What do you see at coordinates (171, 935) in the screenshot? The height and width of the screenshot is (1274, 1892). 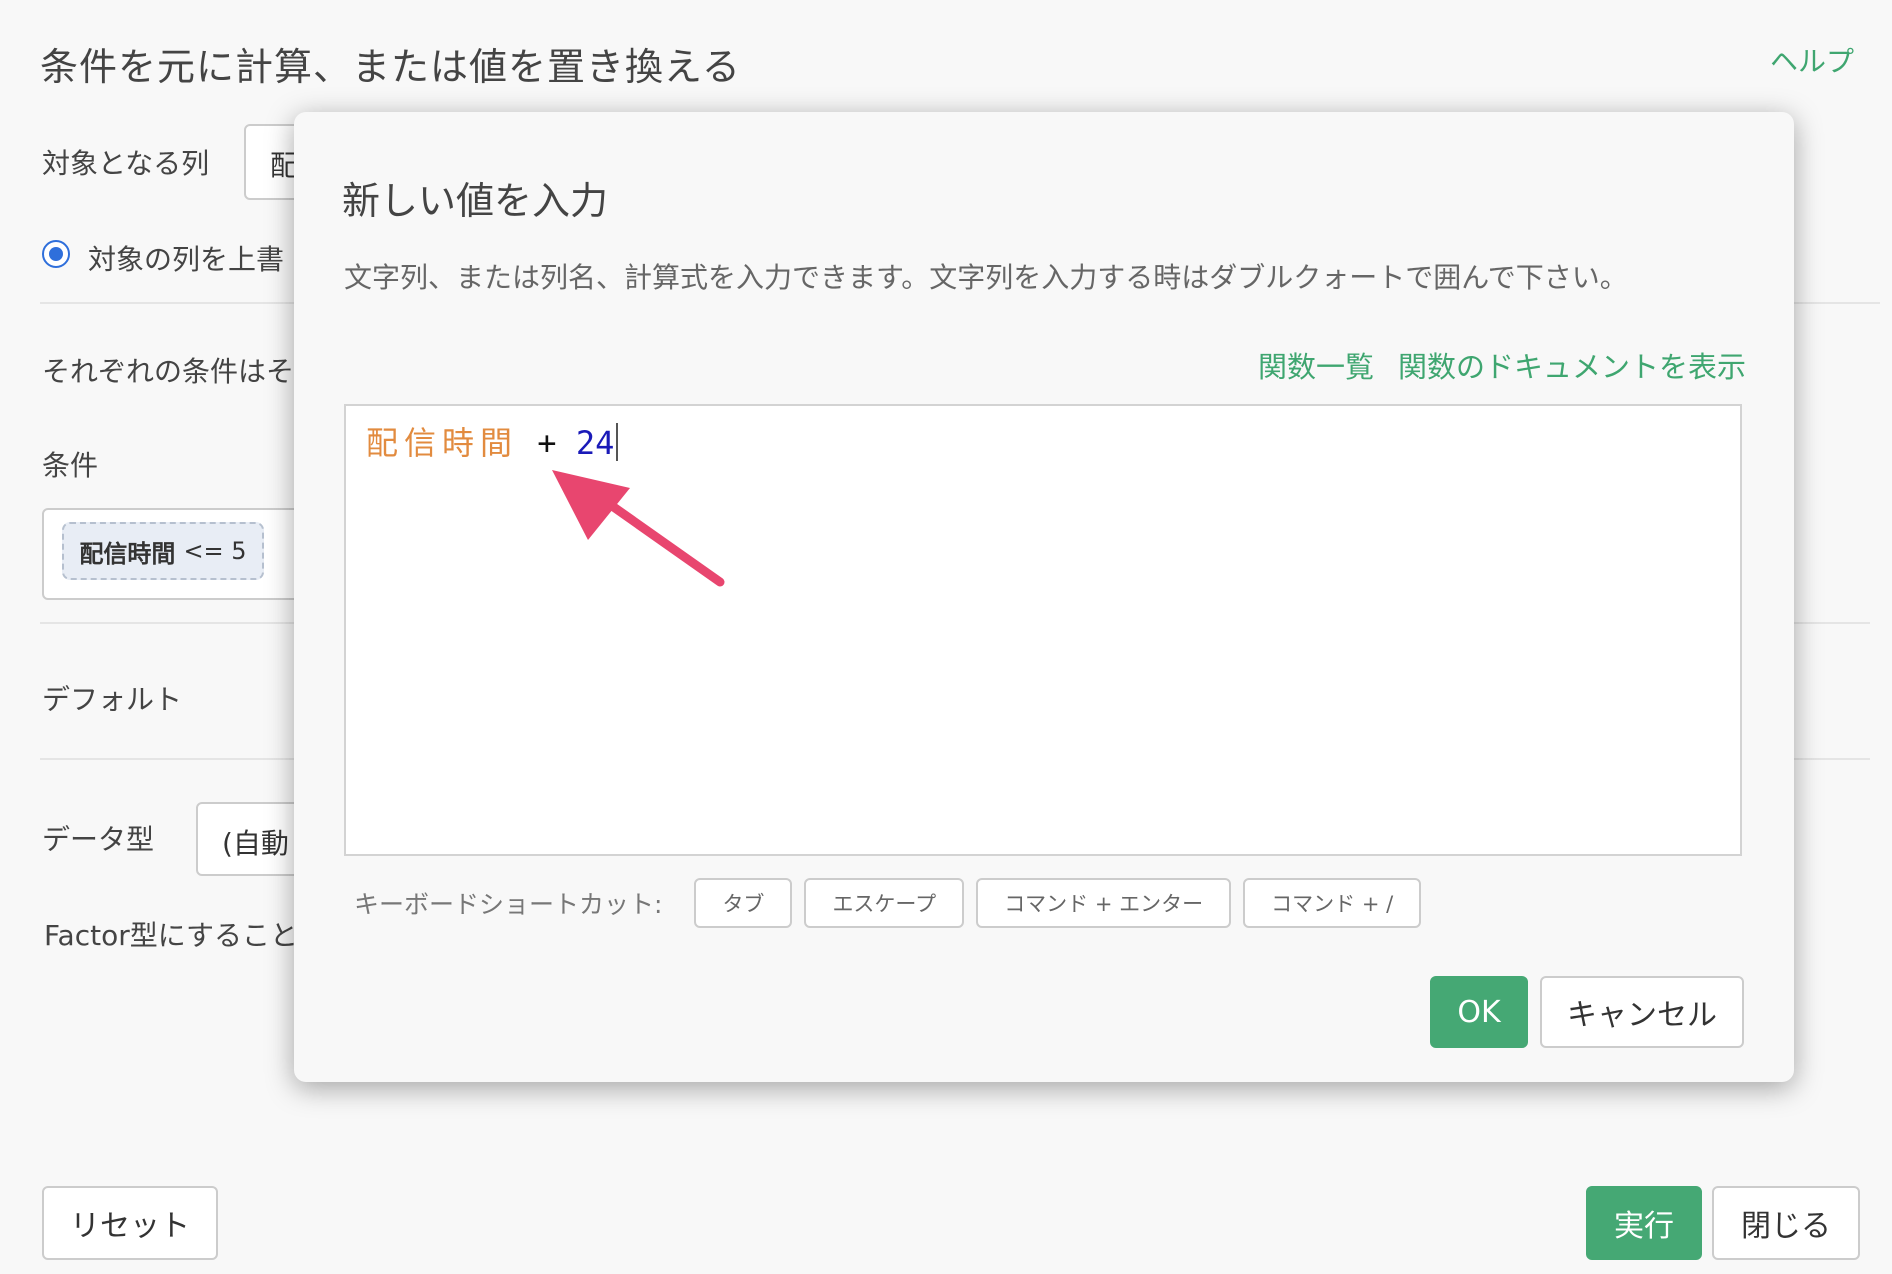 I see `factor-note: Factor型にすること` at bounding box center [171, 935].